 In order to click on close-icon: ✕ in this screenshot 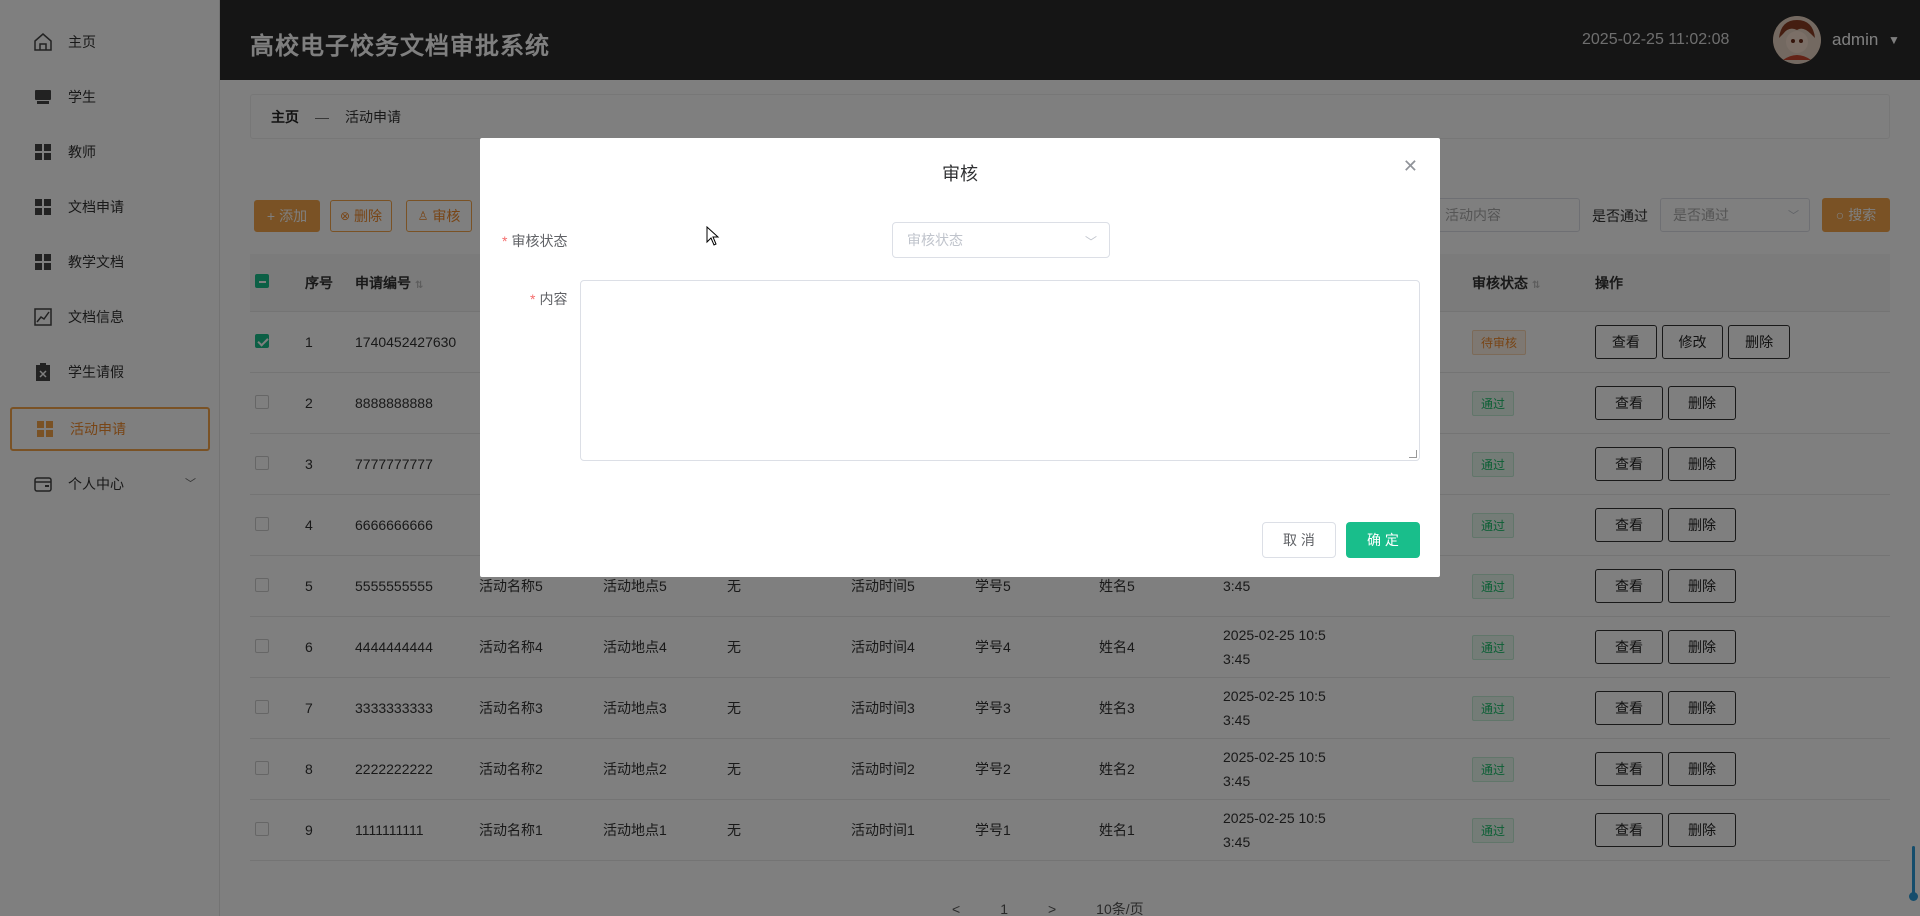, I will do `click(1410, 166)`.